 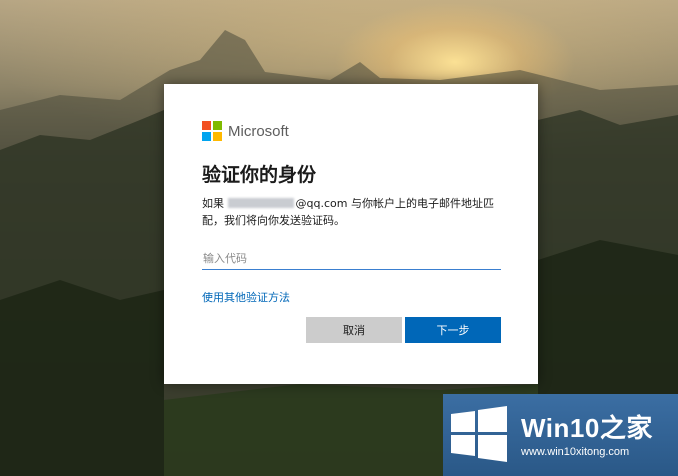 I want to click on microsoft-logo-icon, so click(x=212, y=131).